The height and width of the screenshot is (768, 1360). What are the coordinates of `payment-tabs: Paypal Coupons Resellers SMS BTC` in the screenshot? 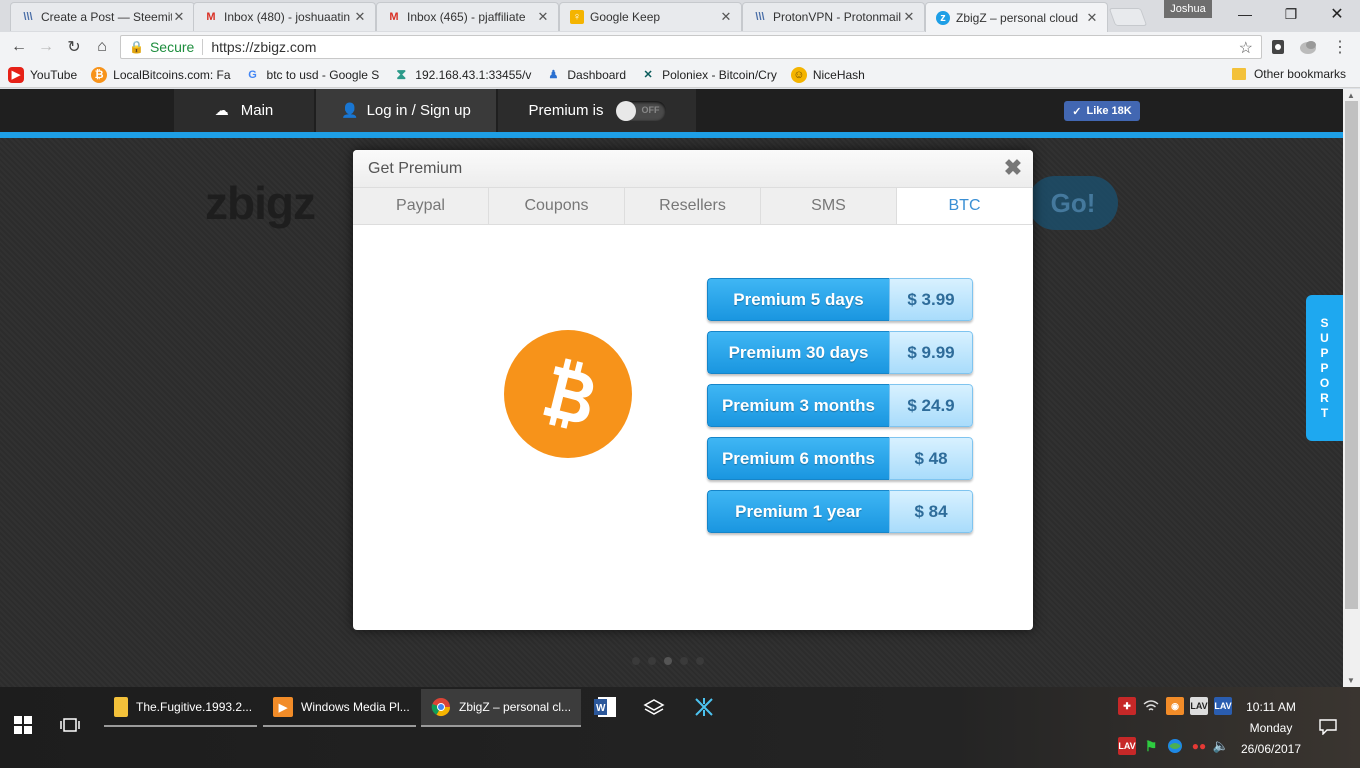 It's located at (693, 206).